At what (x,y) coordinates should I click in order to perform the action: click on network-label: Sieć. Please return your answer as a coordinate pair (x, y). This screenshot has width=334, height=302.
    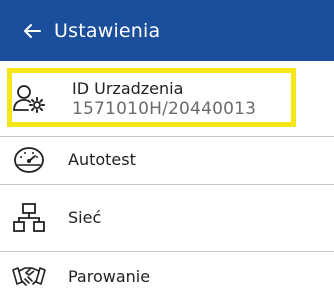
    Looking at the image, I should click on (85, 217).